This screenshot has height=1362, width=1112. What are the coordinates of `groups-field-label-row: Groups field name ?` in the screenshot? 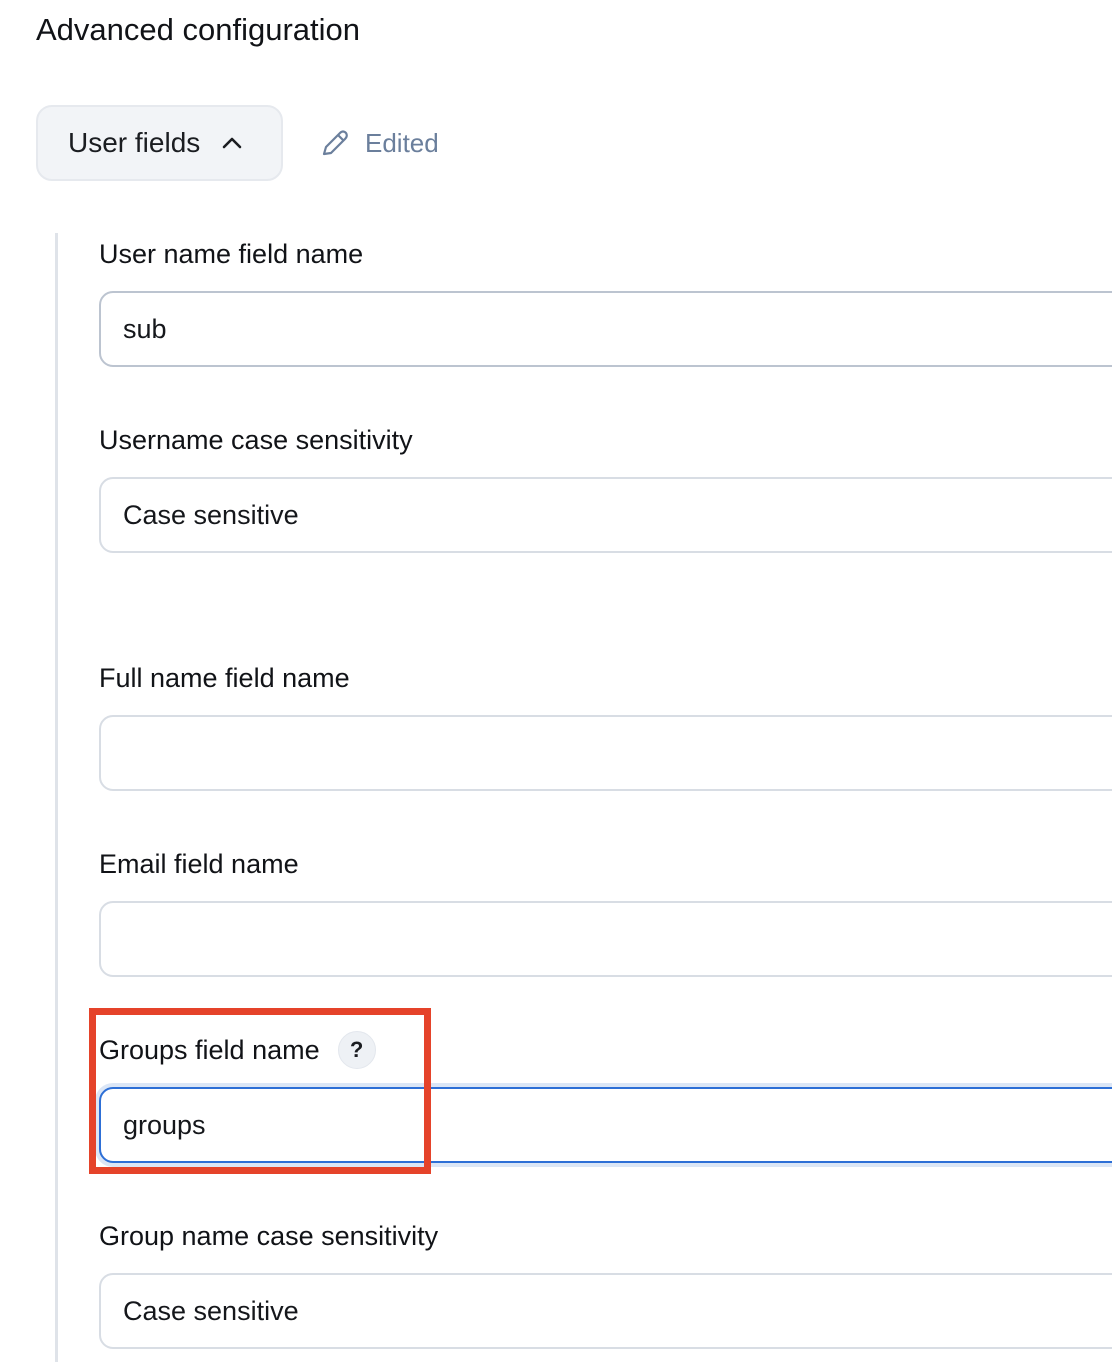 It's located at (237, 1050).